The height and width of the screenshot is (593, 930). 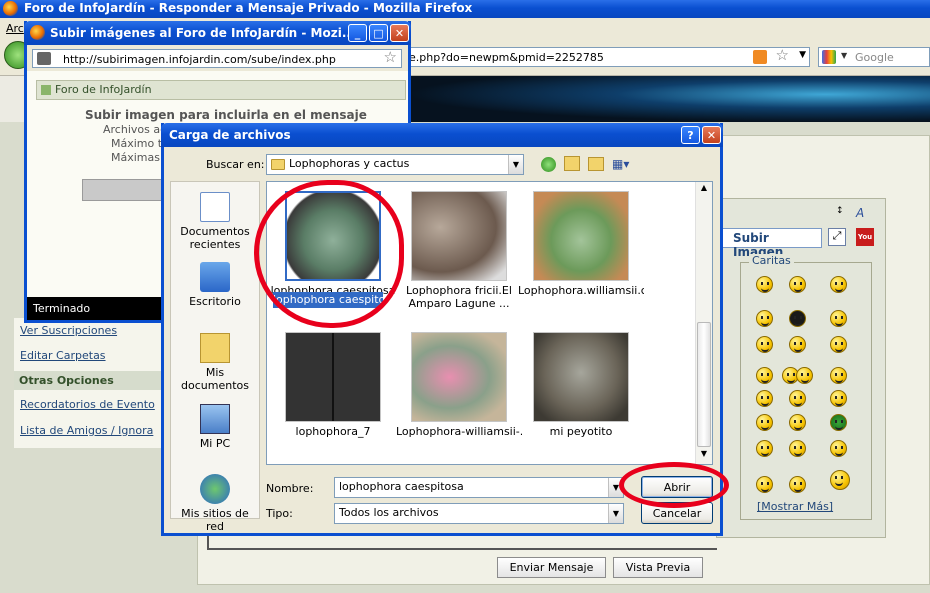 I want to click on file-name: mi peyotito, so click(x=581, y=431).